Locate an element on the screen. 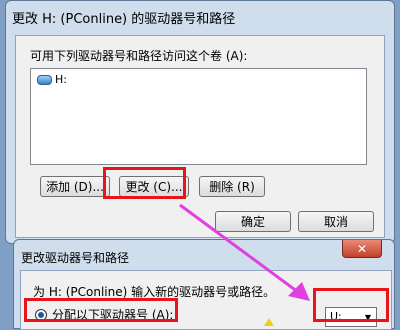 The image size is (400, 330). list-item: H: is located at coordinates (52, 79).